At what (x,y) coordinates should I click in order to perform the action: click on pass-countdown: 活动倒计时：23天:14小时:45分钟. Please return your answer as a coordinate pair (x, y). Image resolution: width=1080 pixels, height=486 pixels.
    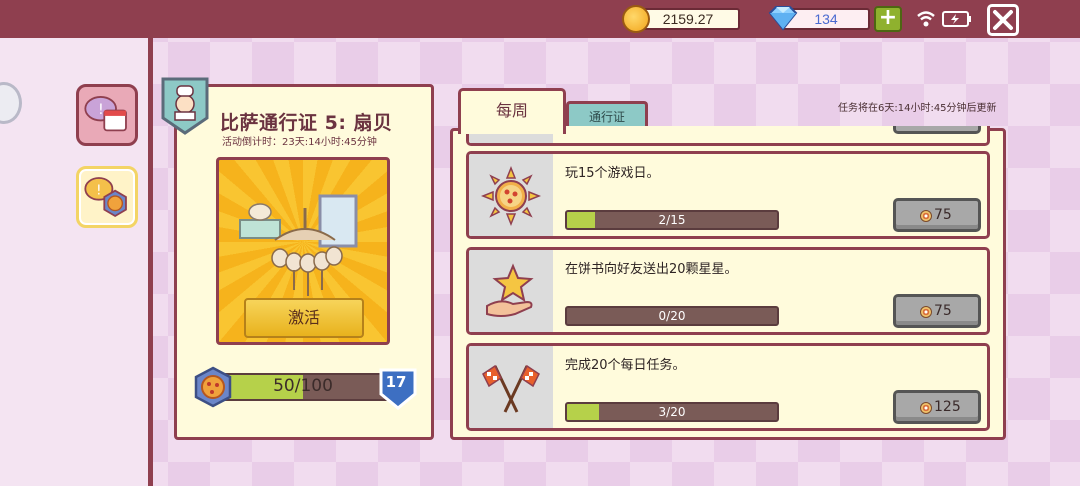
    Looking at the image, I should click on (299, 142).